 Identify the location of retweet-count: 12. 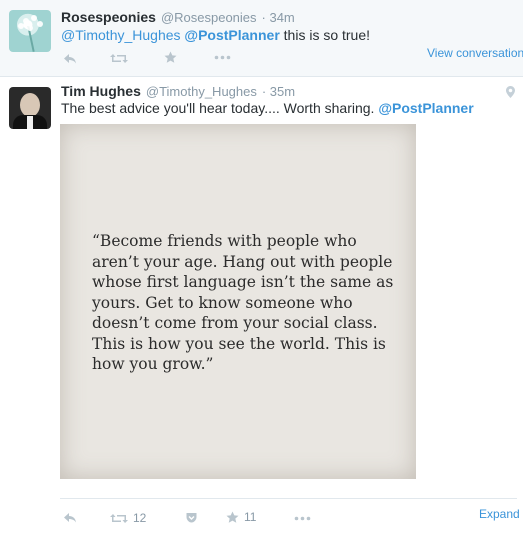
(140, 518).